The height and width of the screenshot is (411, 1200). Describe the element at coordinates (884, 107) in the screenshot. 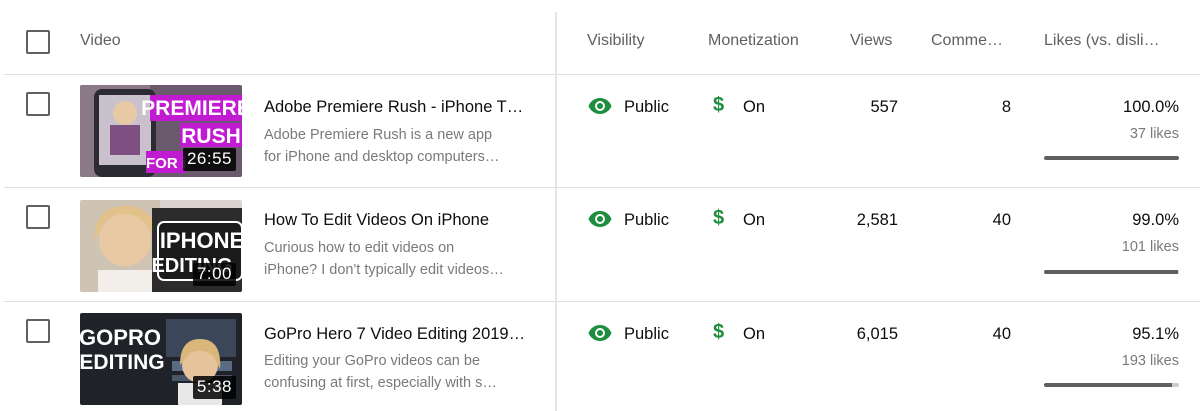

I see `views-count: 557` at that location.